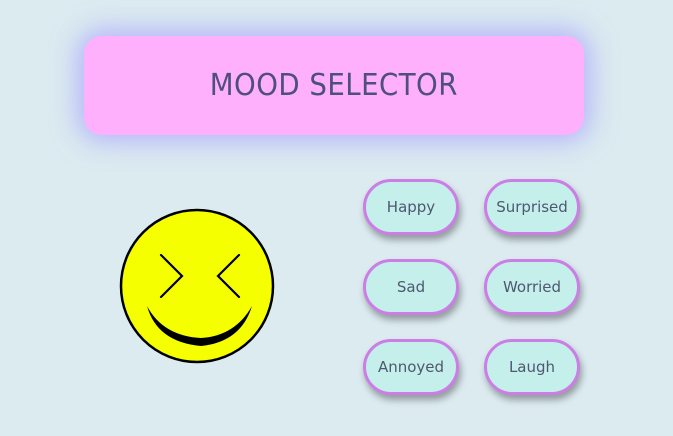 The image size is (673, 436). I want to click on laugh-button: Laugh, so click(532, 367).